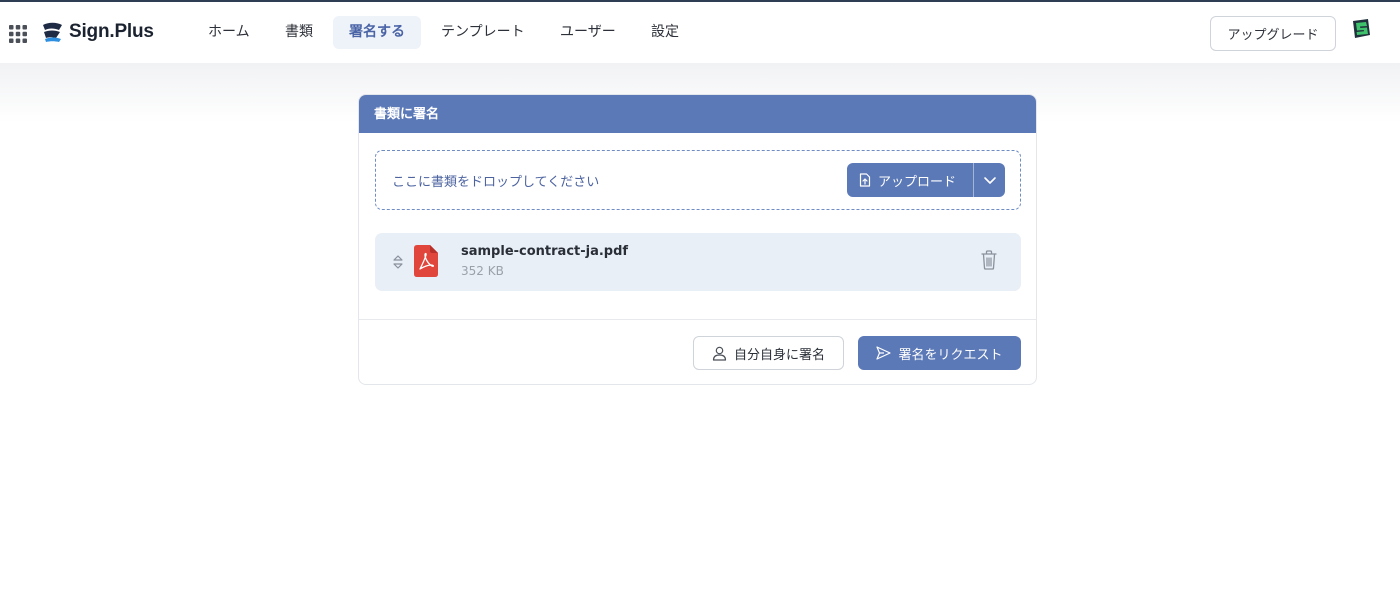  I want to click on request-signature-label: 署名をリクエスト, so click(950, 355).